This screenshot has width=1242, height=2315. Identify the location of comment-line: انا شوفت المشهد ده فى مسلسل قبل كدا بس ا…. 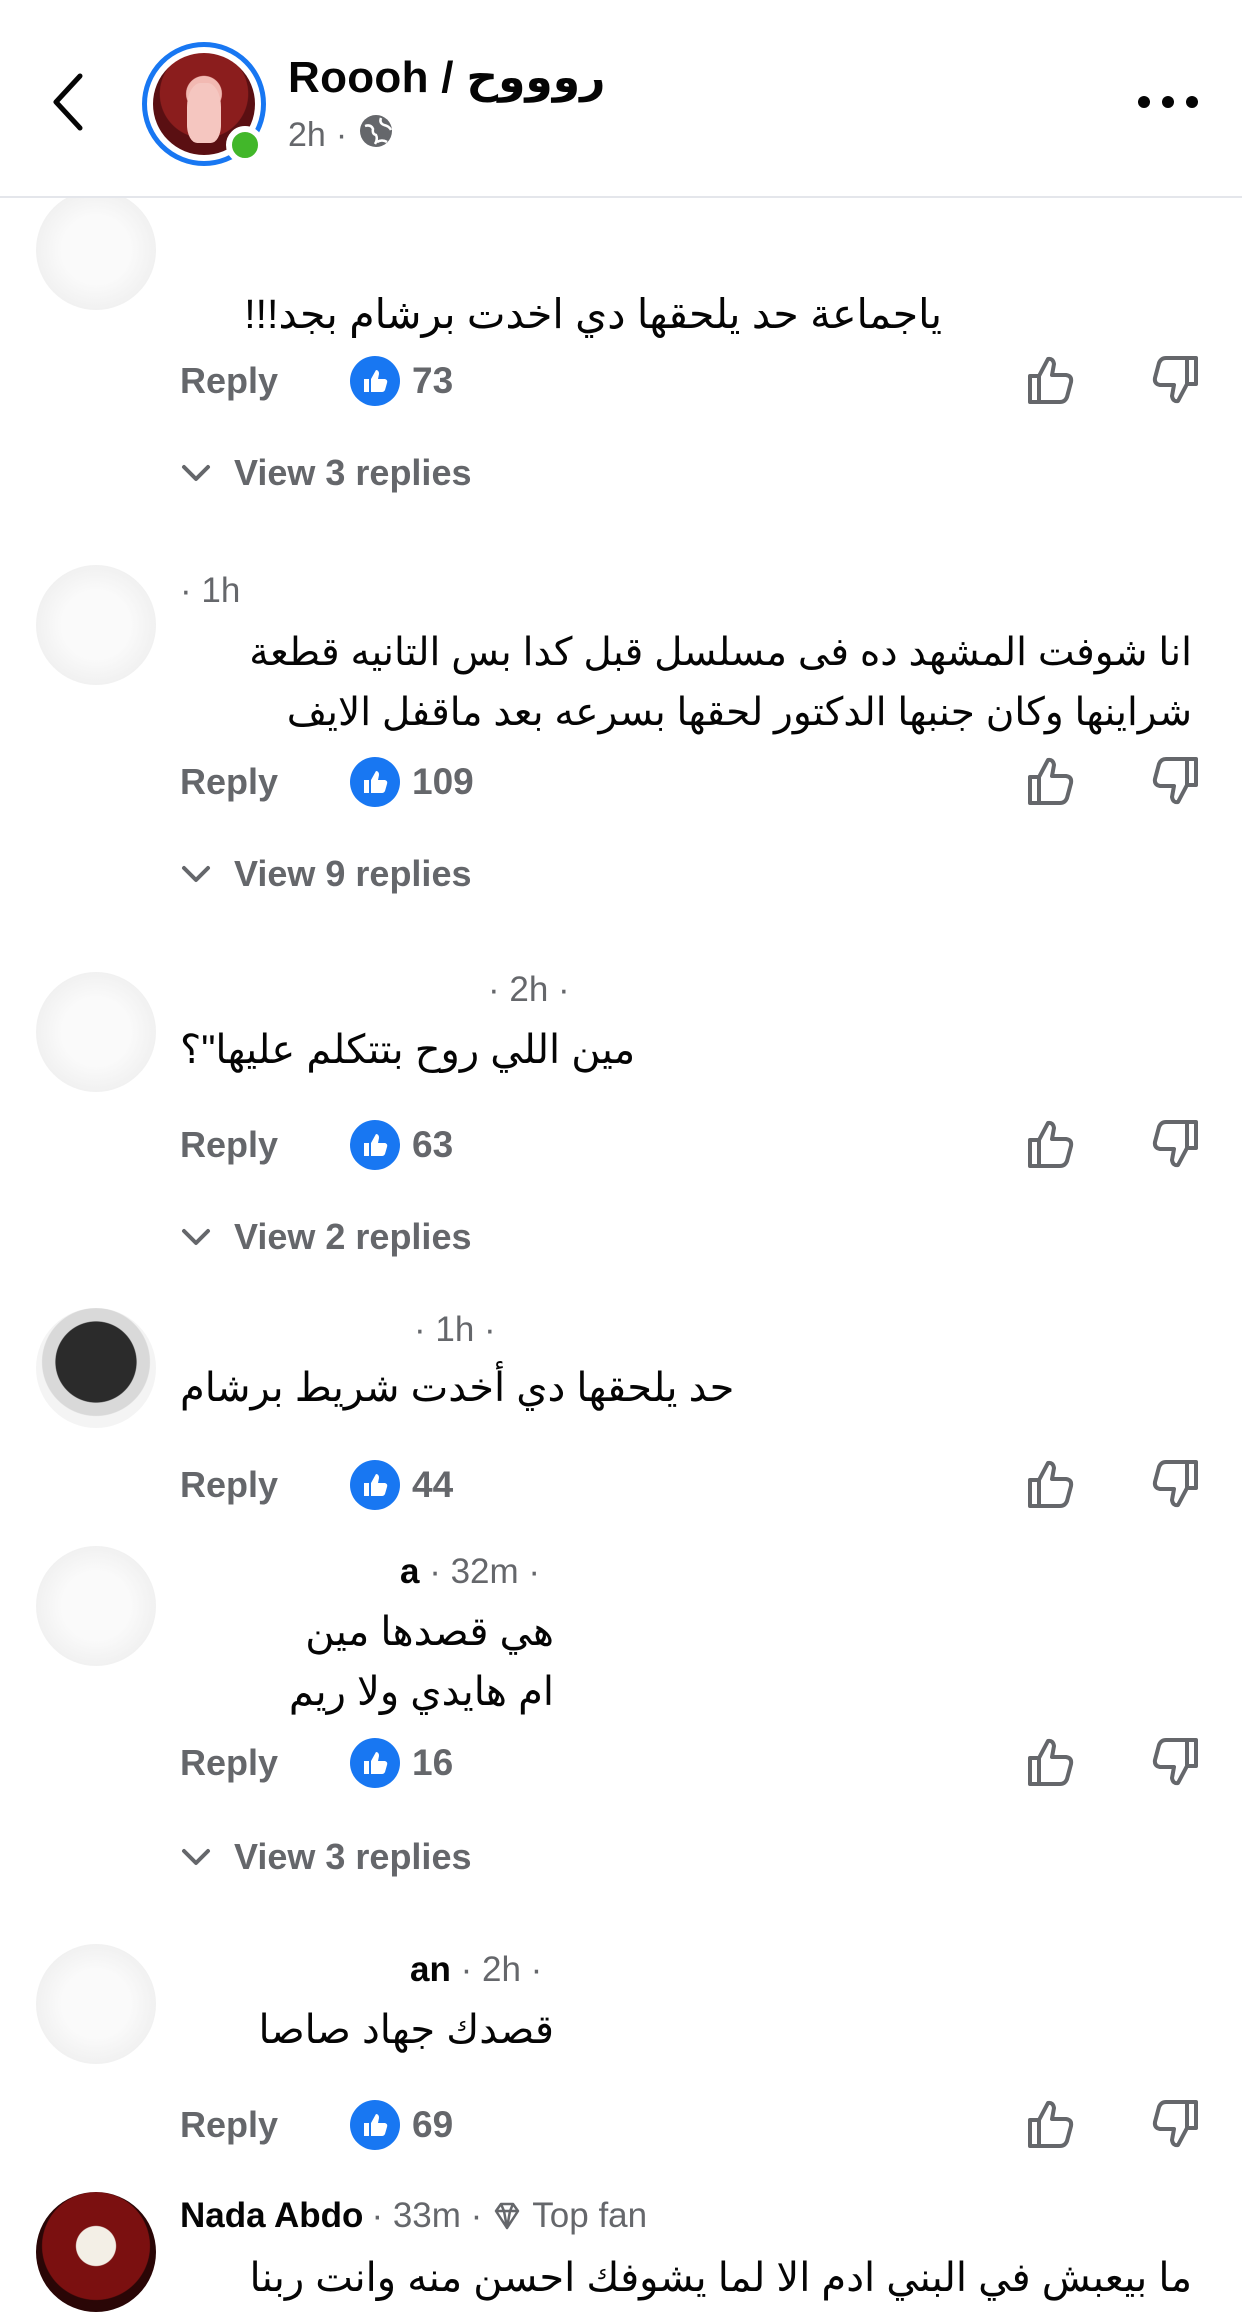
(720, 652).